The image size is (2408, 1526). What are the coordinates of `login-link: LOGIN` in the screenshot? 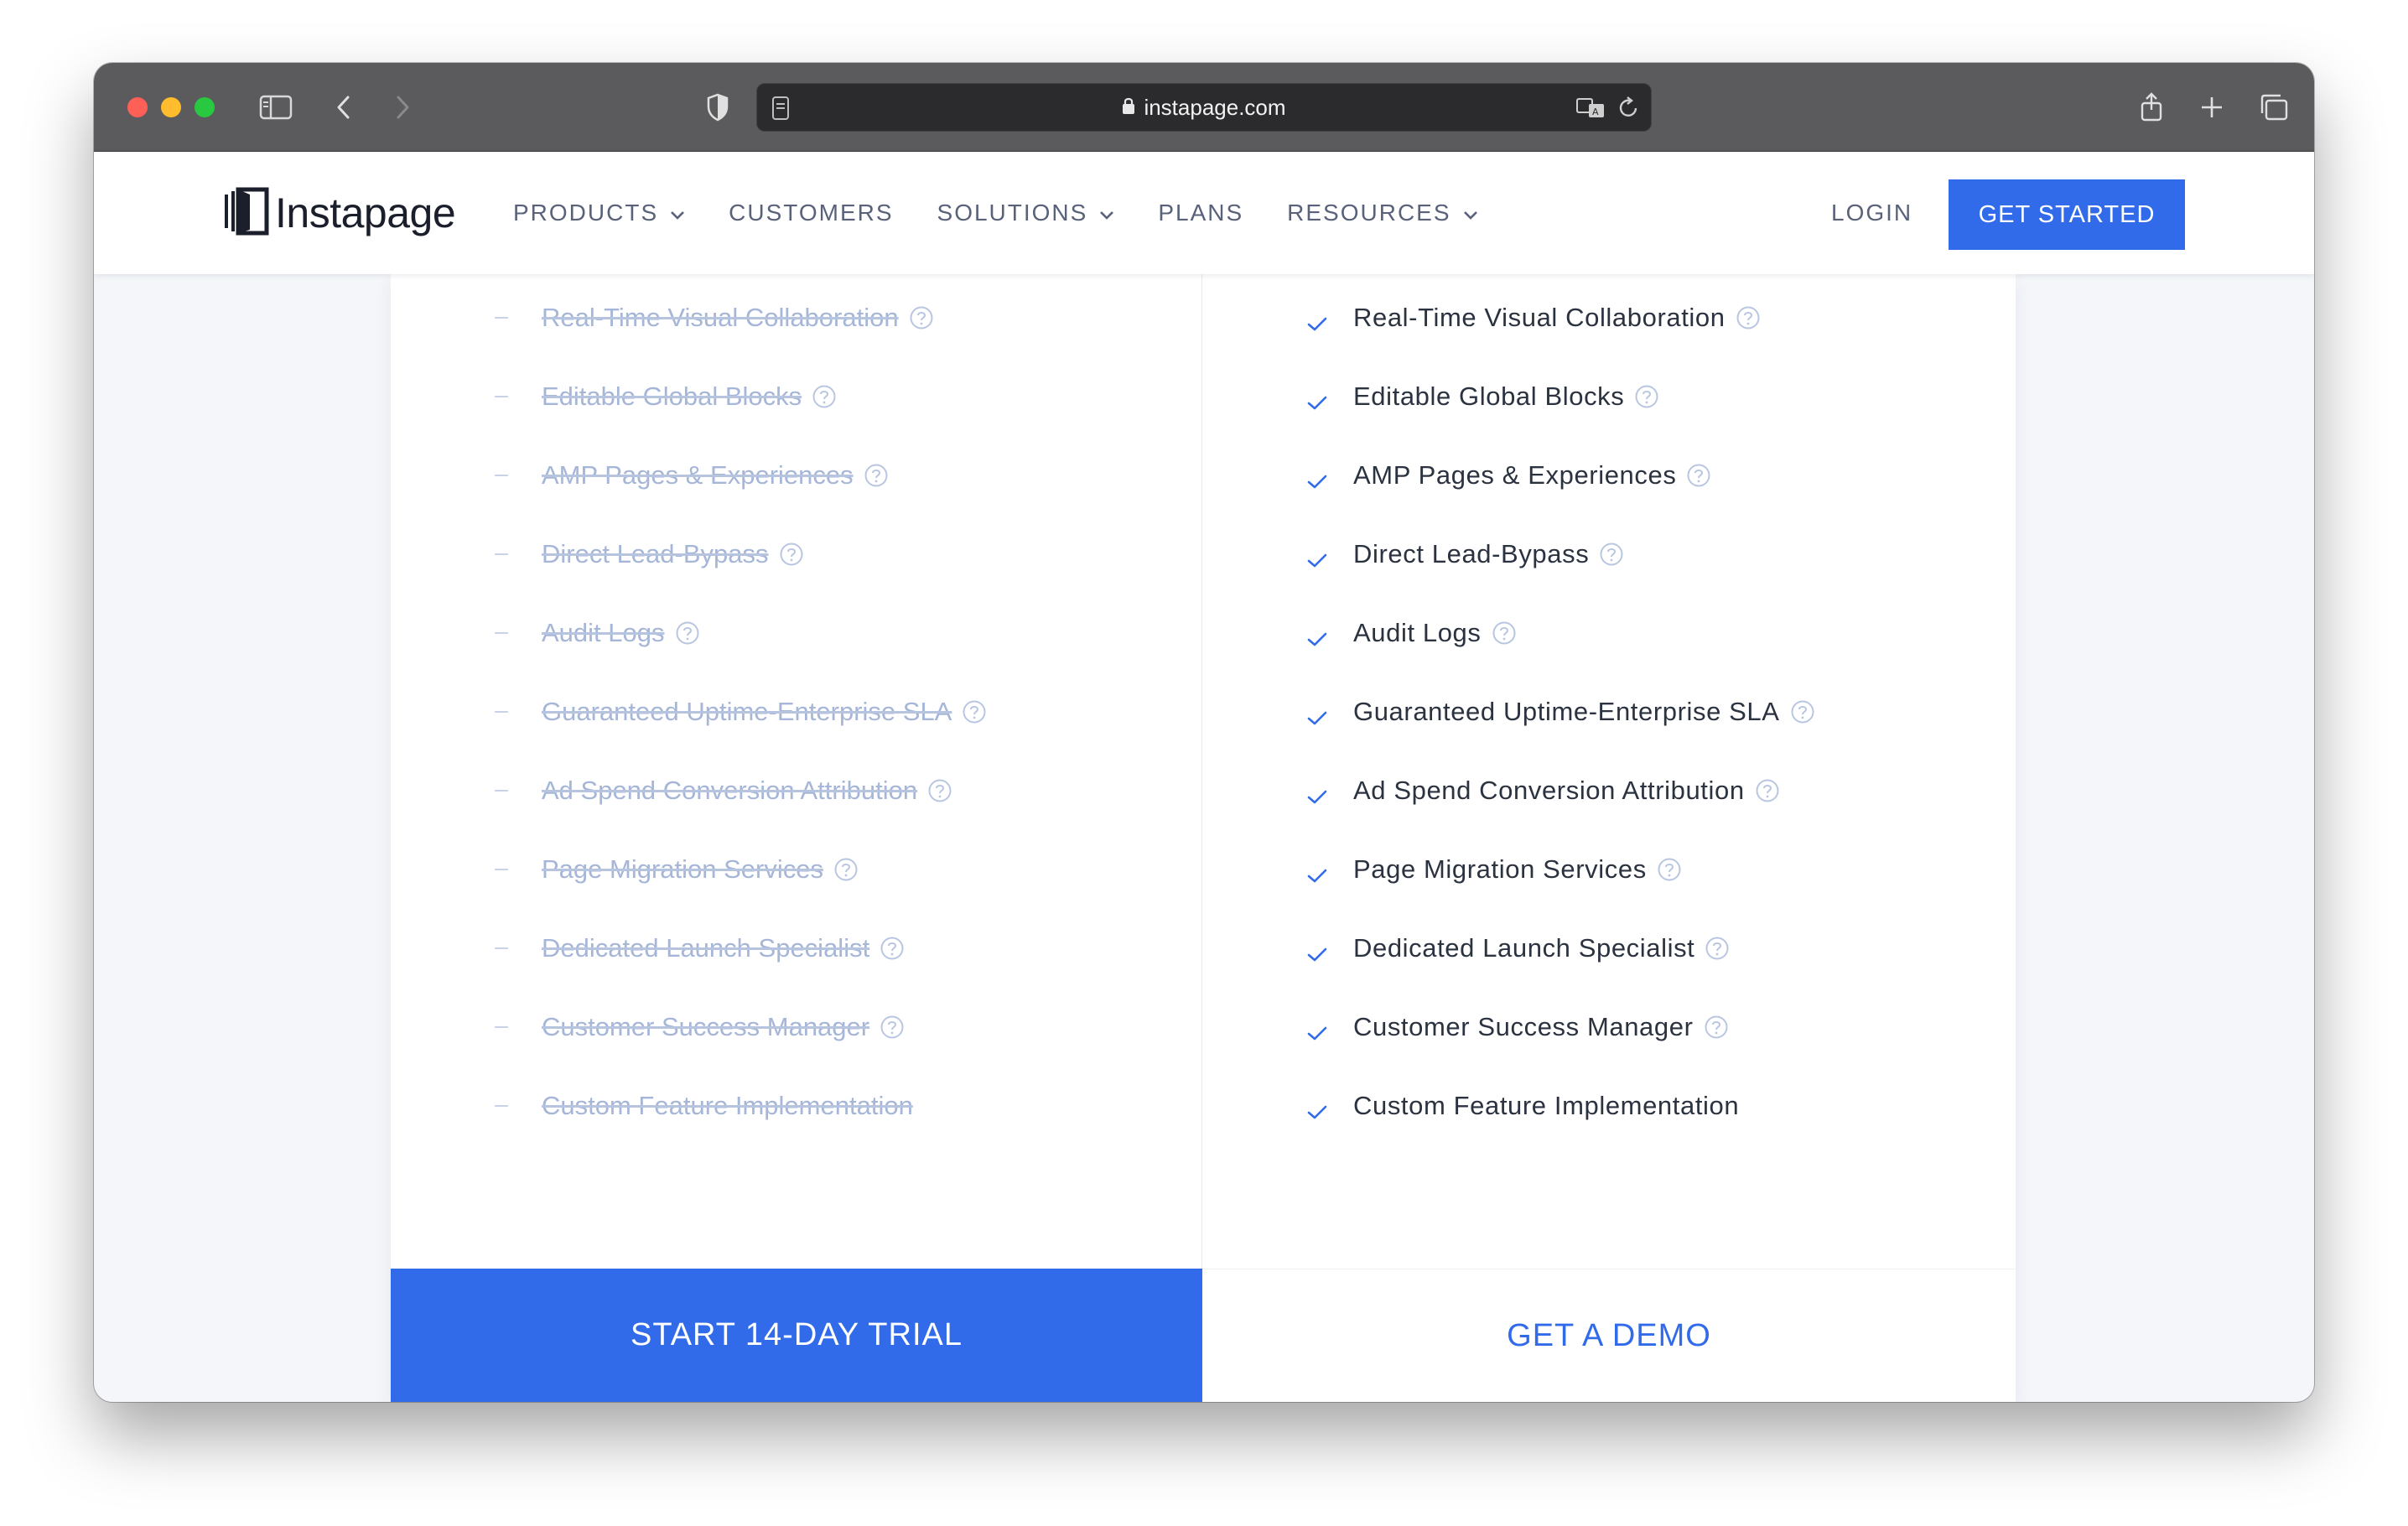 It's located at (1871, 213).